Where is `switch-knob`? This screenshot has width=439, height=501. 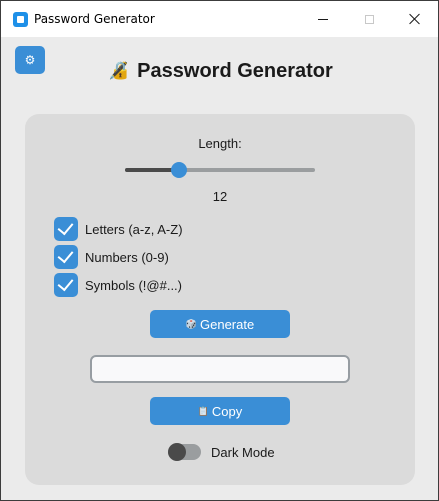 switch-knob is located at coordinates (177, 452).